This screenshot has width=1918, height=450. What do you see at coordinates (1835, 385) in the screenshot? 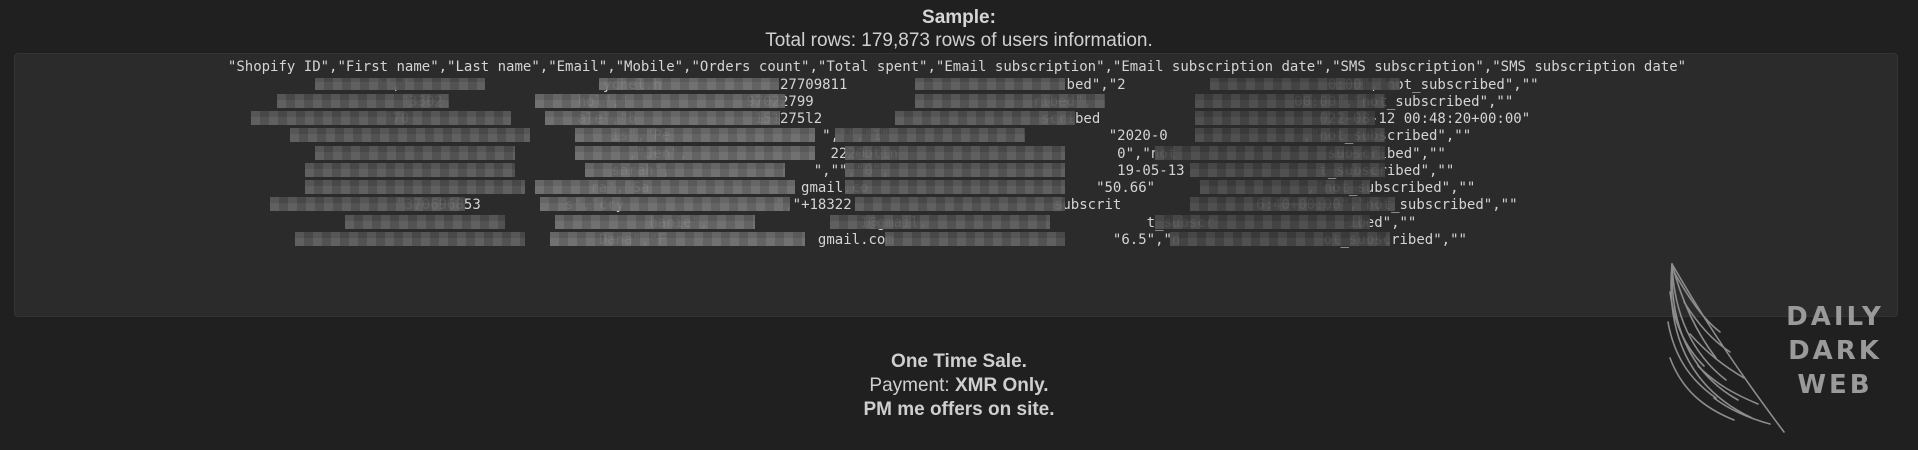
I see `watermark-word: WEB` at bounding box center [1835, 385].